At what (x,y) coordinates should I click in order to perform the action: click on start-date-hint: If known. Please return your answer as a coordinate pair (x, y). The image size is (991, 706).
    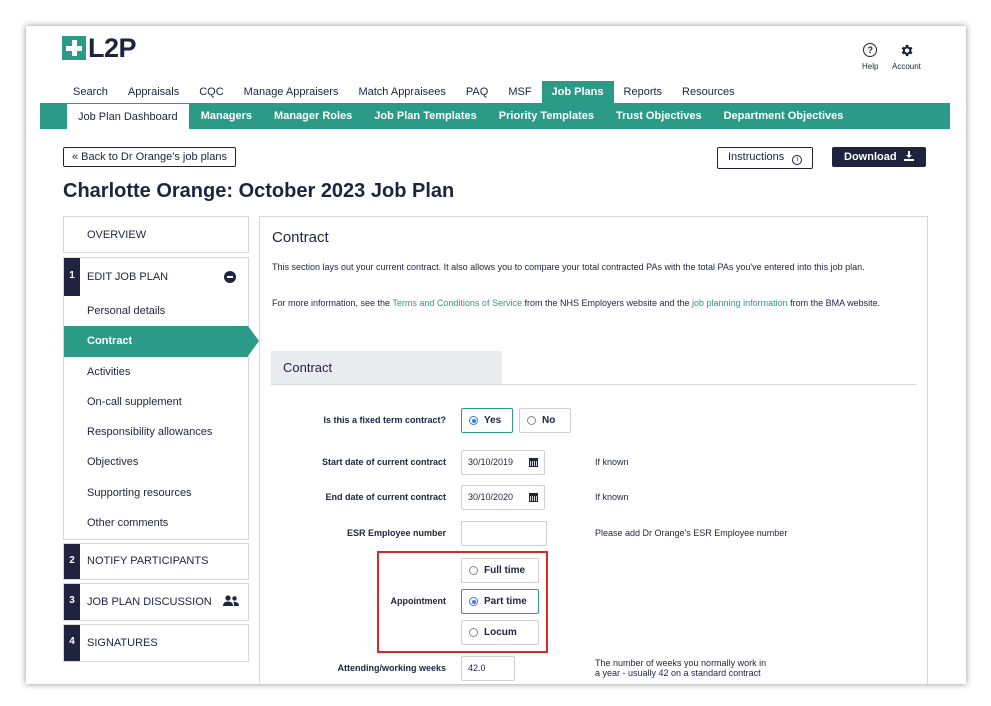
    Looking at the image, I should click on (612, 462).